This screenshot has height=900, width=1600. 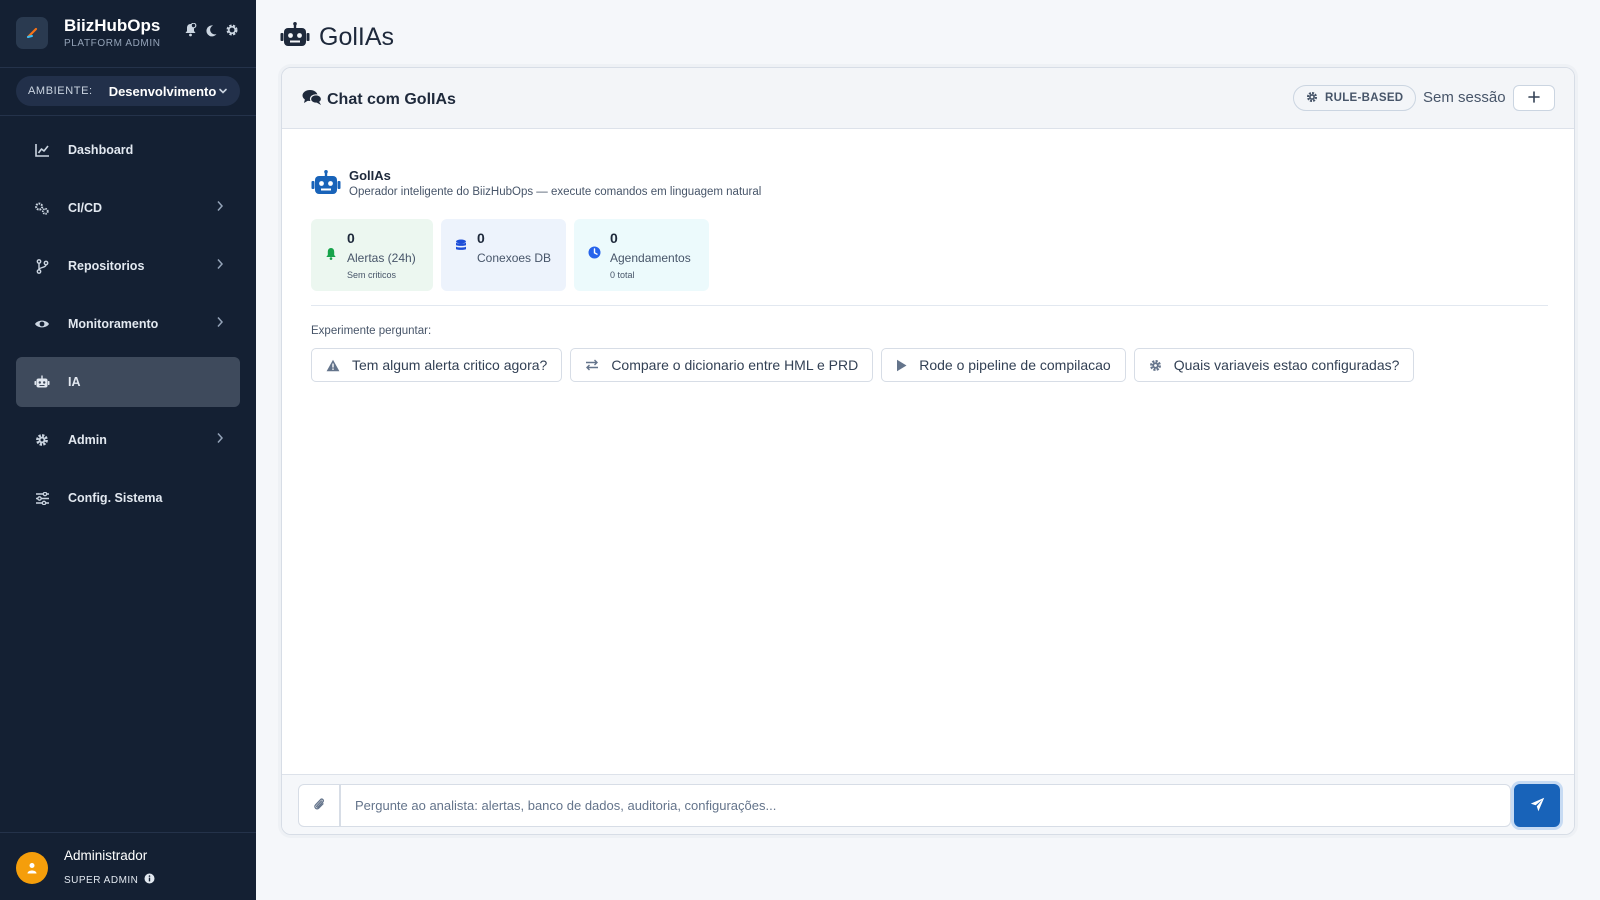 I want to click on stat-sub: Sem criticos, so click(x=372, y=275).